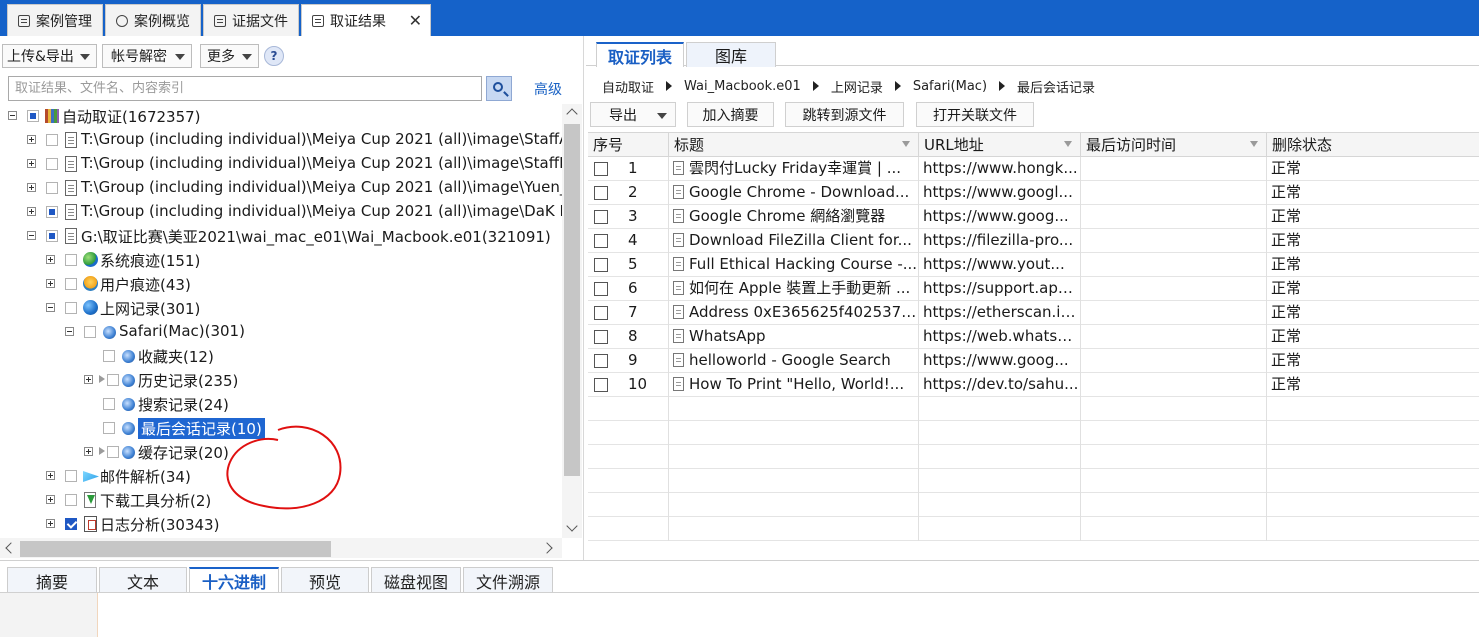  Describe the element at coordinates (508, 580) in the screenshot. I see `tab-file-trace: 文件溯源` at that location.